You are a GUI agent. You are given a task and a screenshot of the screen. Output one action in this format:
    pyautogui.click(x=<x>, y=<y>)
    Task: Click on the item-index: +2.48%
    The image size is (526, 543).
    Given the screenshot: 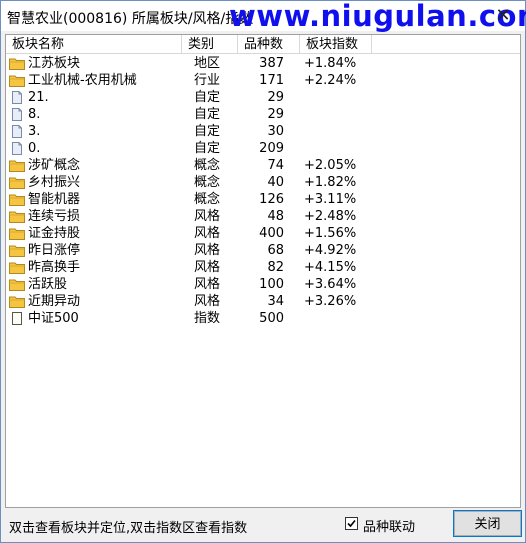 What is the action you would take?
    pyautogui.click(x=330, y=216)
    